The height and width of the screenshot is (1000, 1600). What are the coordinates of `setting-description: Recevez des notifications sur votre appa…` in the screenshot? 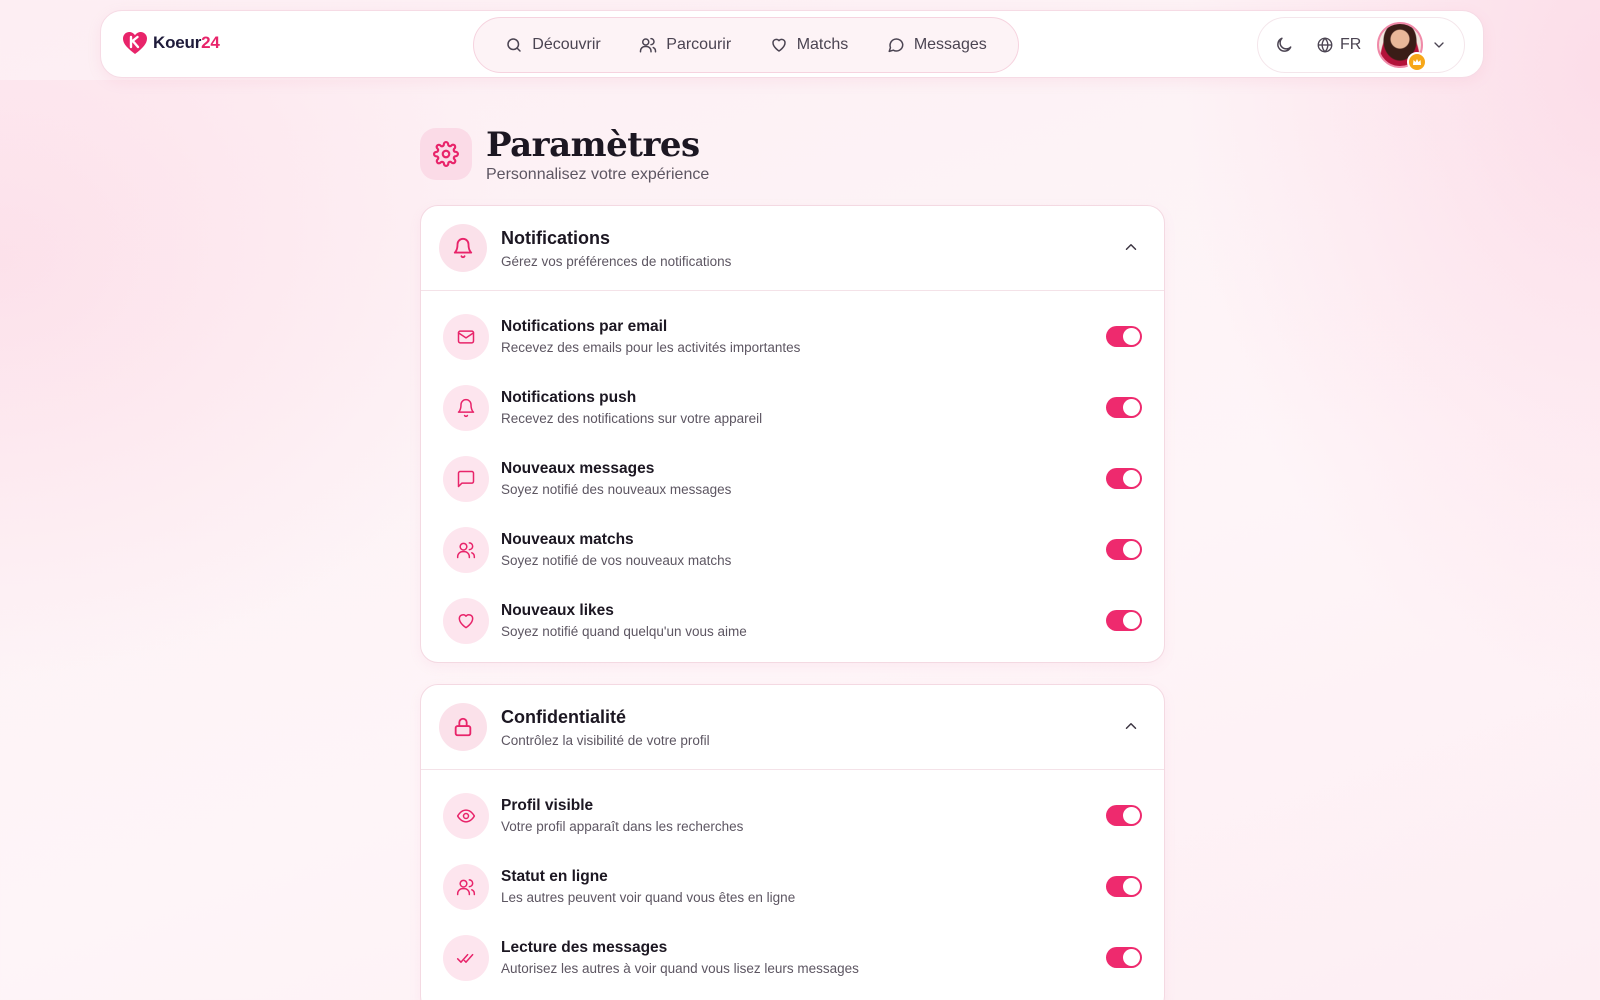 It's located at (632, 418).